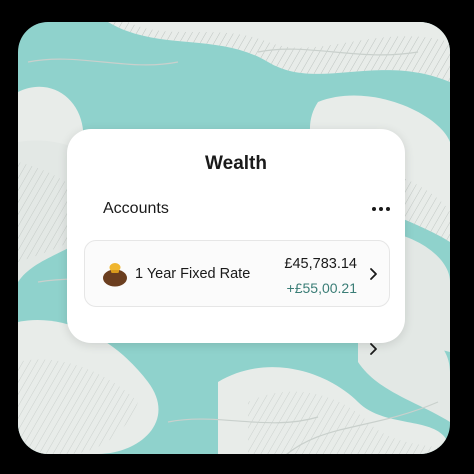  Describe the element at coordinates (320, 264) in the screenshot. I see `account-balance: £45,783.14` at that location.